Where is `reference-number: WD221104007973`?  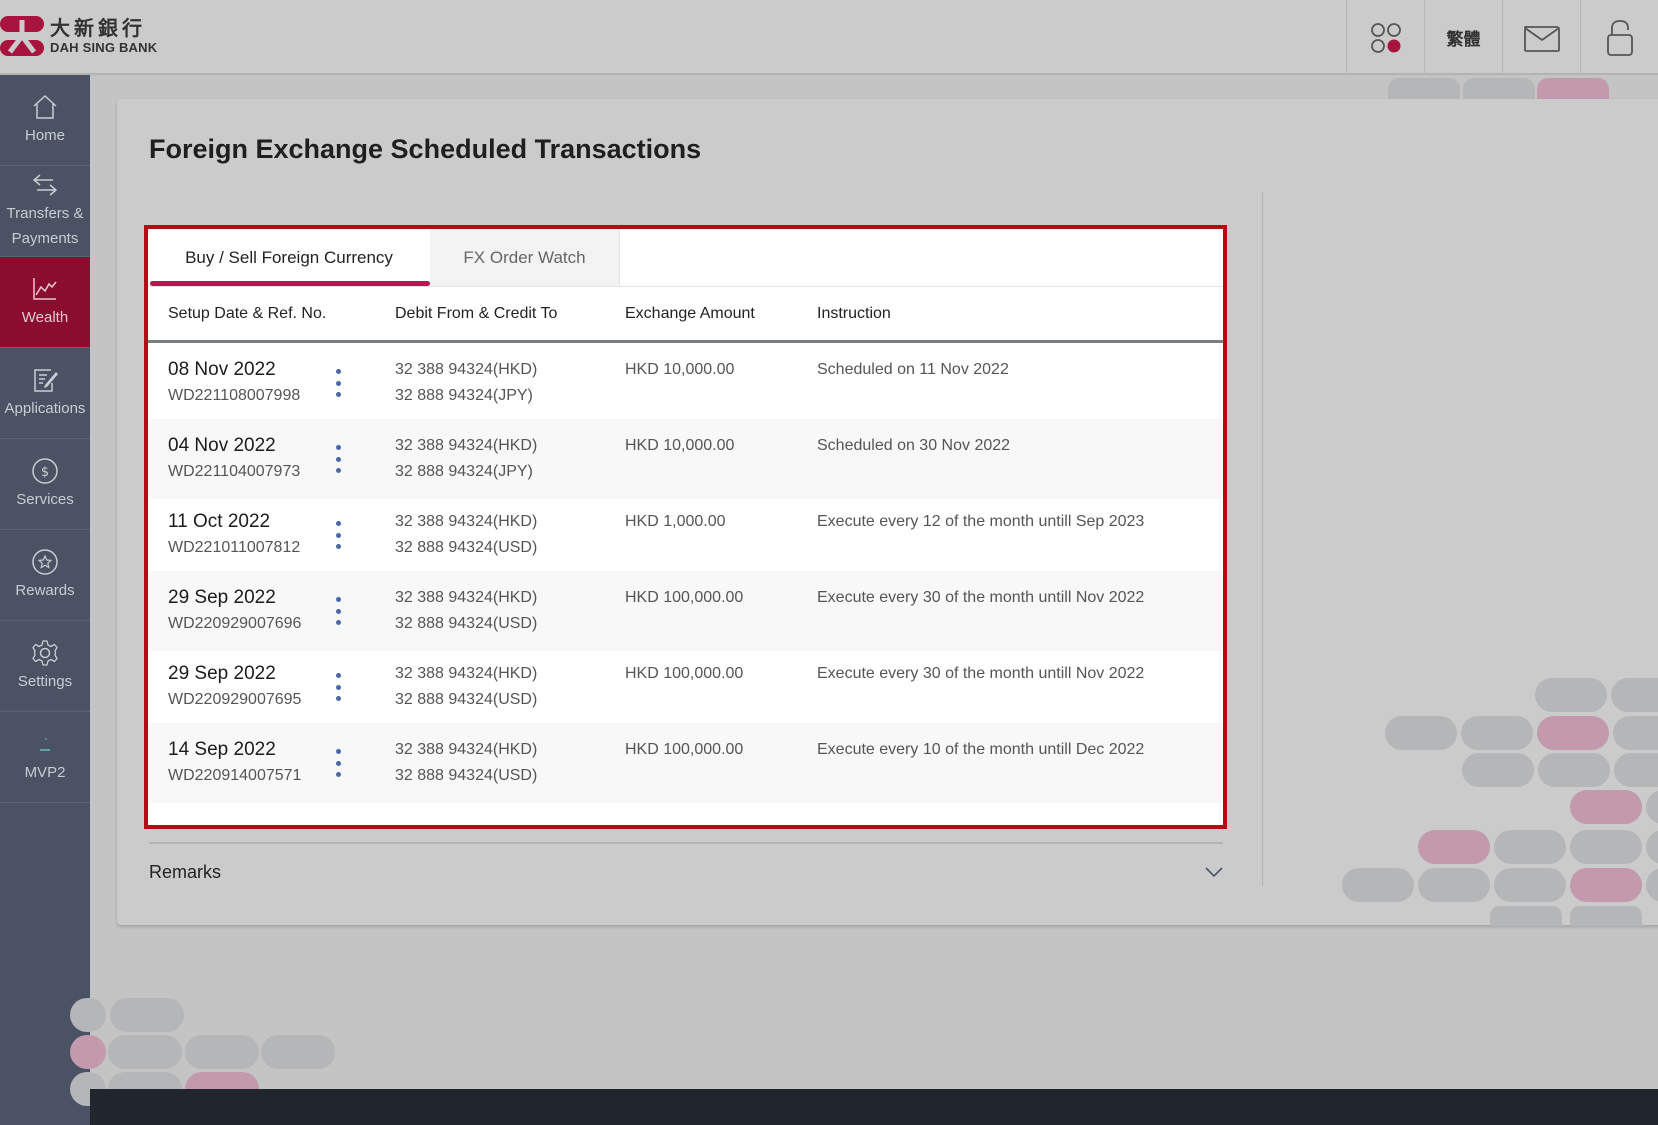 reference-number: WD221104007973 is located at coordinates (234, 471).